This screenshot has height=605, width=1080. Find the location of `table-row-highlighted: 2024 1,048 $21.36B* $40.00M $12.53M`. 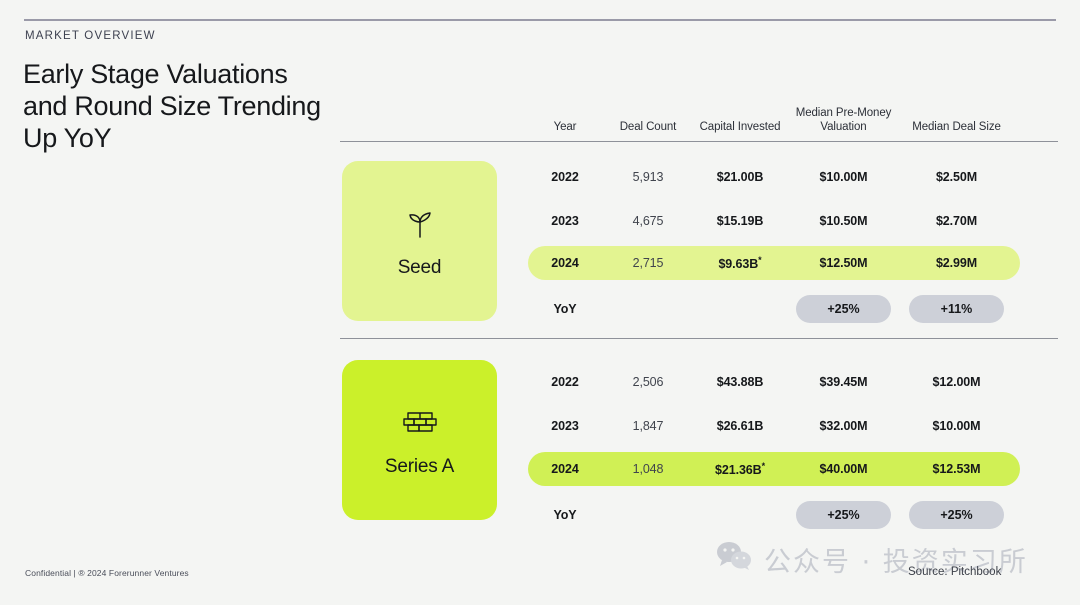

table-row-highlighted: 2024 1,048 $21.36B* $40.00M $12.53M is located at coordinates (774, 469).